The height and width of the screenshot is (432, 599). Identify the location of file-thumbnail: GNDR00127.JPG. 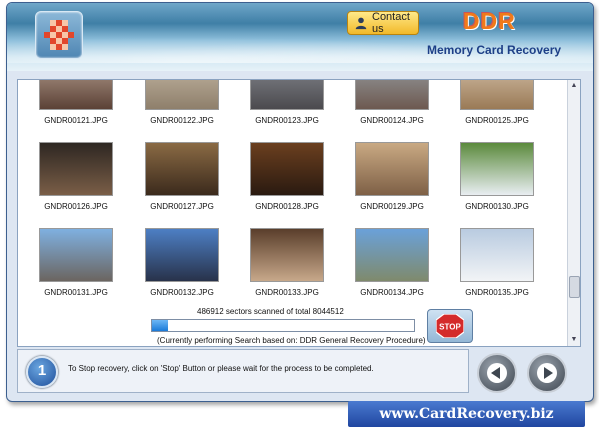
(182, 176).